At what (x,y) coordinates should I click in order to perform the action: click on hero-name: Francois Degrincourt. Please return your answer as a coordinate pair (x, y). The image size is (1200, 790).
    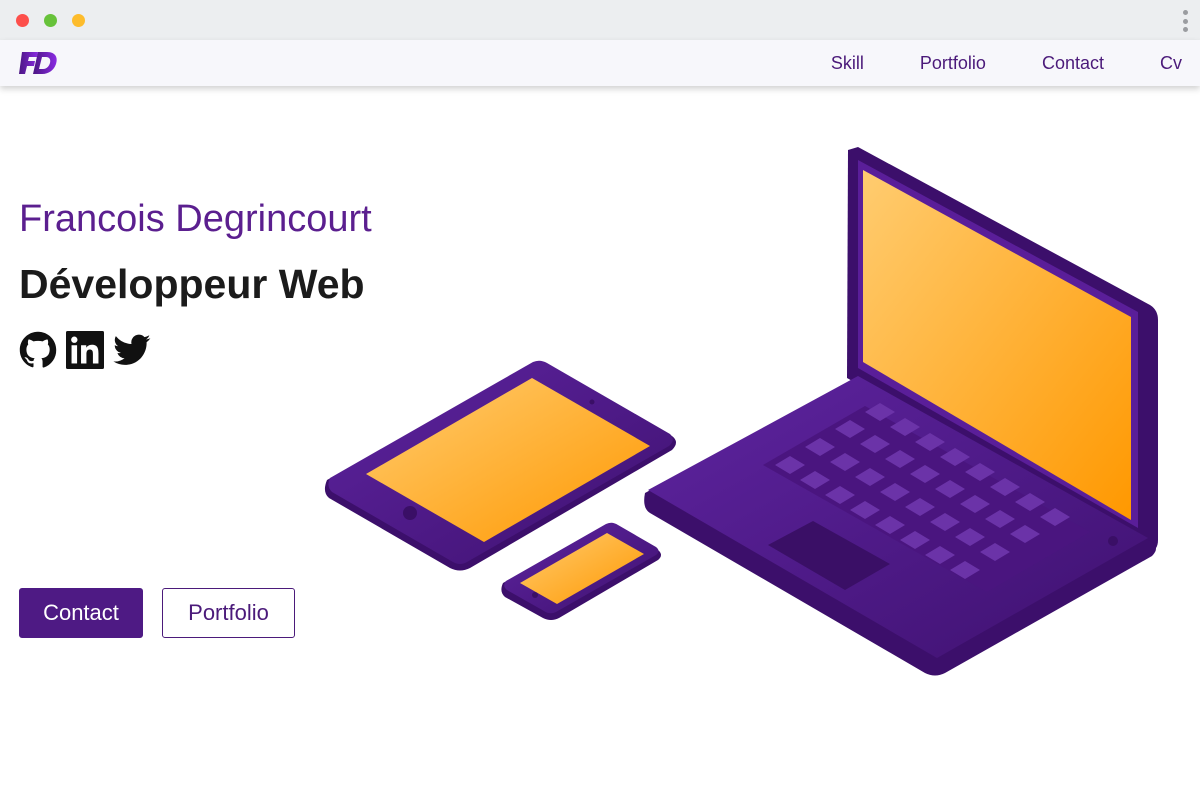
    Looking at the image, I should click on (195, 219).